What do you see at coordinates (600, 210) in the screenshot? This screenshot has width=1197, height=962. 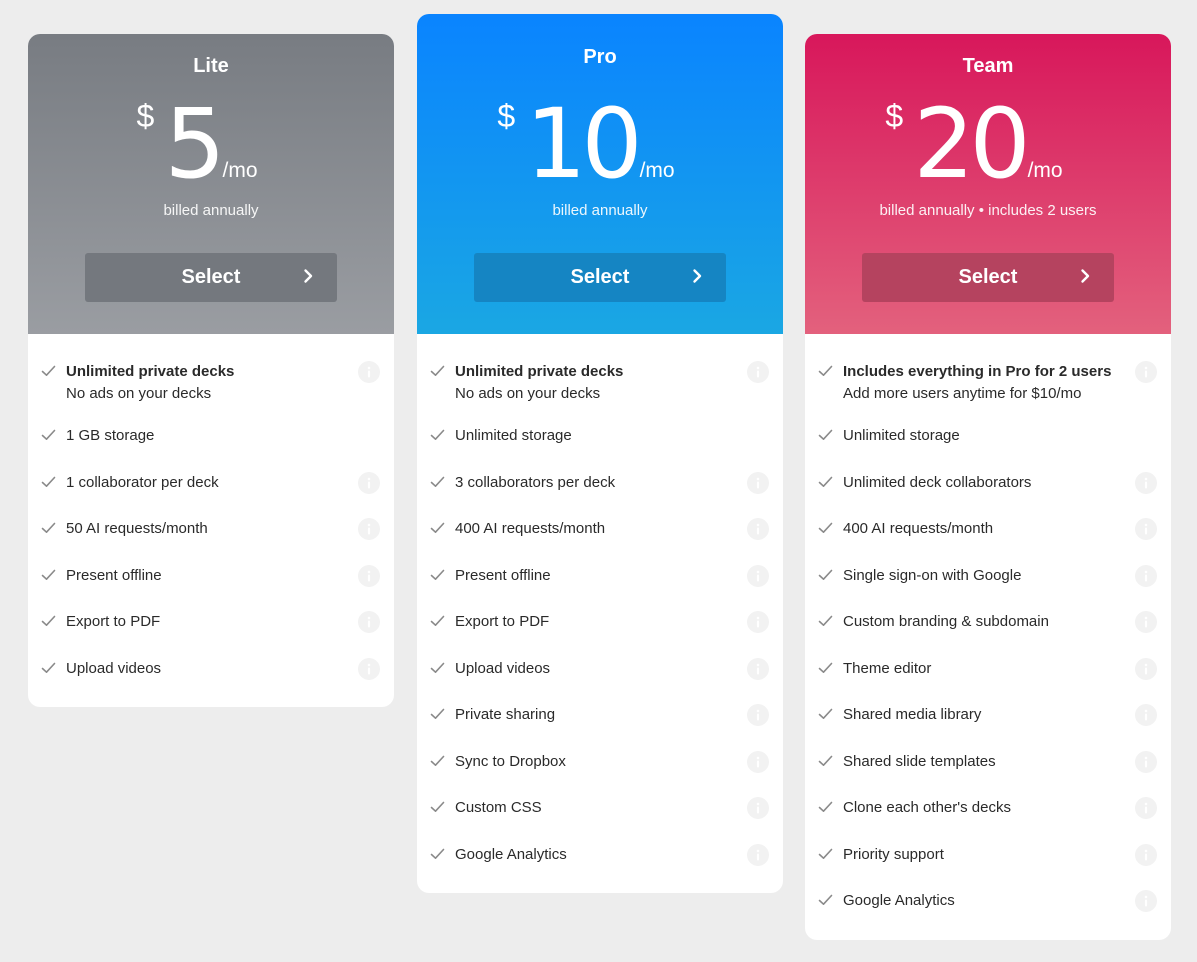 I see `billing-note: billed annually` at bounding box center [600, 210].